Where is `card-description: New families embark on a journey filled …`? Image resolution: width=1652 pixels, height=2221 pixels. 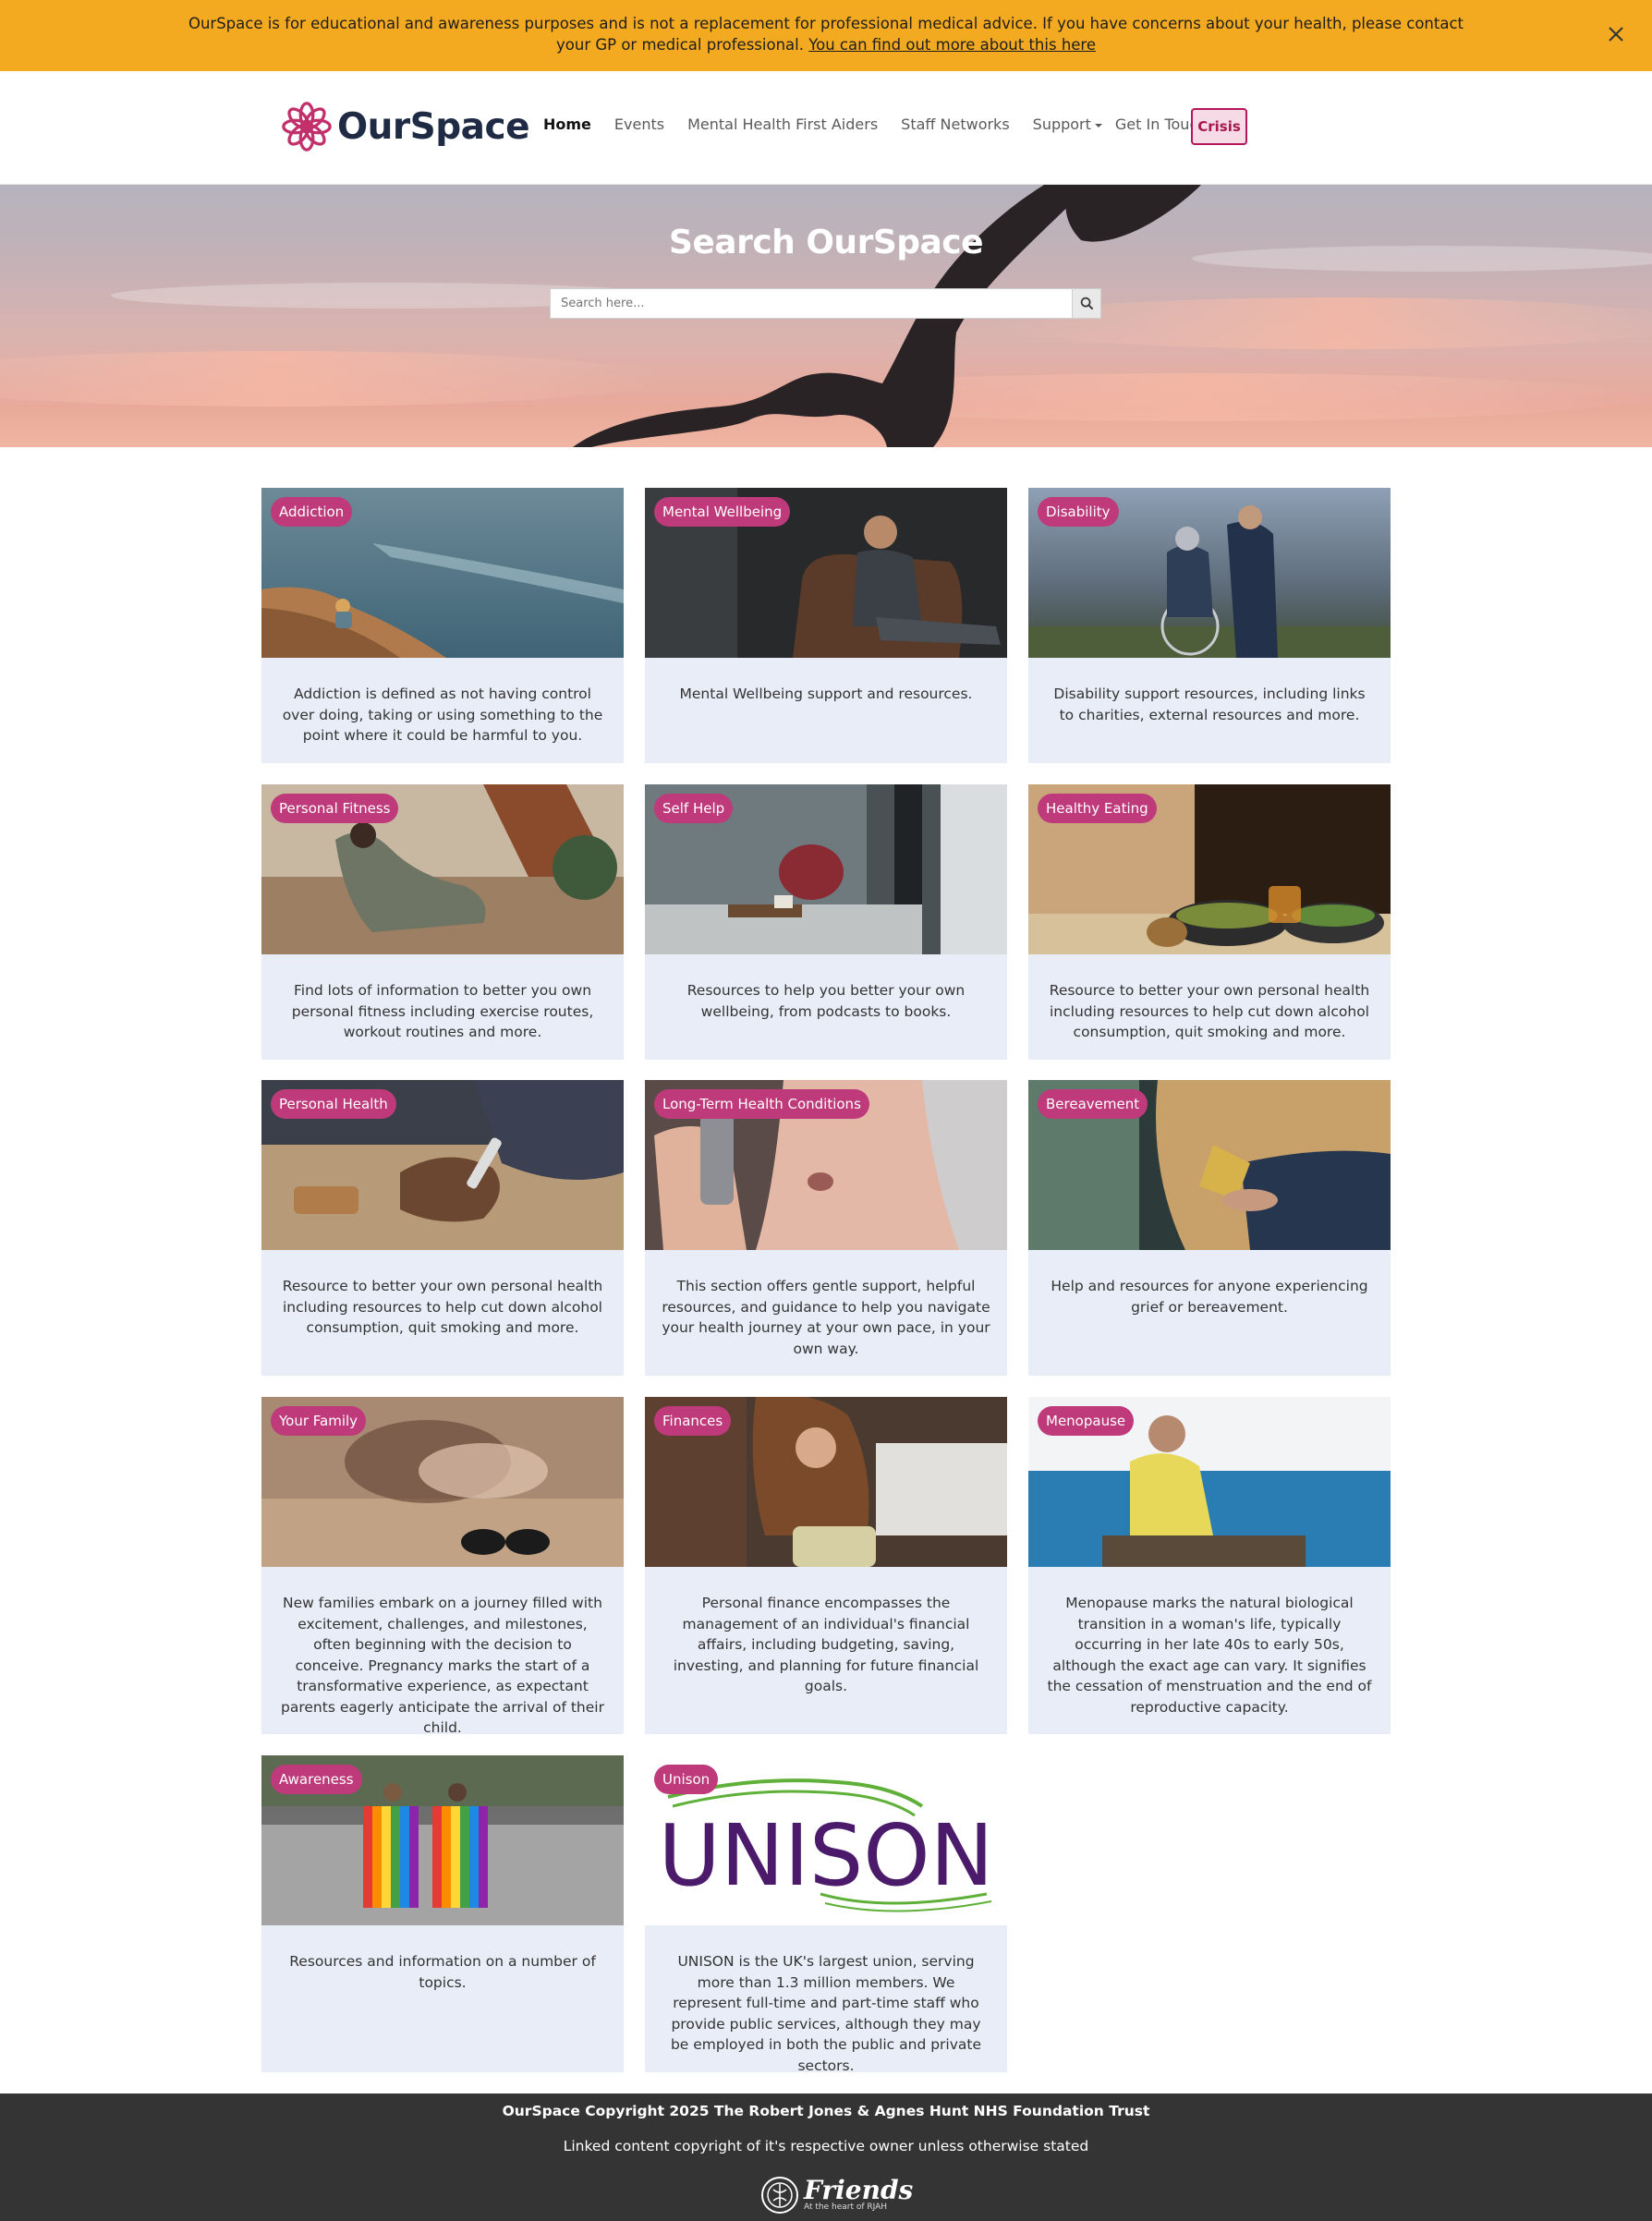
card-description: New families embark on a journey filled … is located at coordinates (442, 1665).